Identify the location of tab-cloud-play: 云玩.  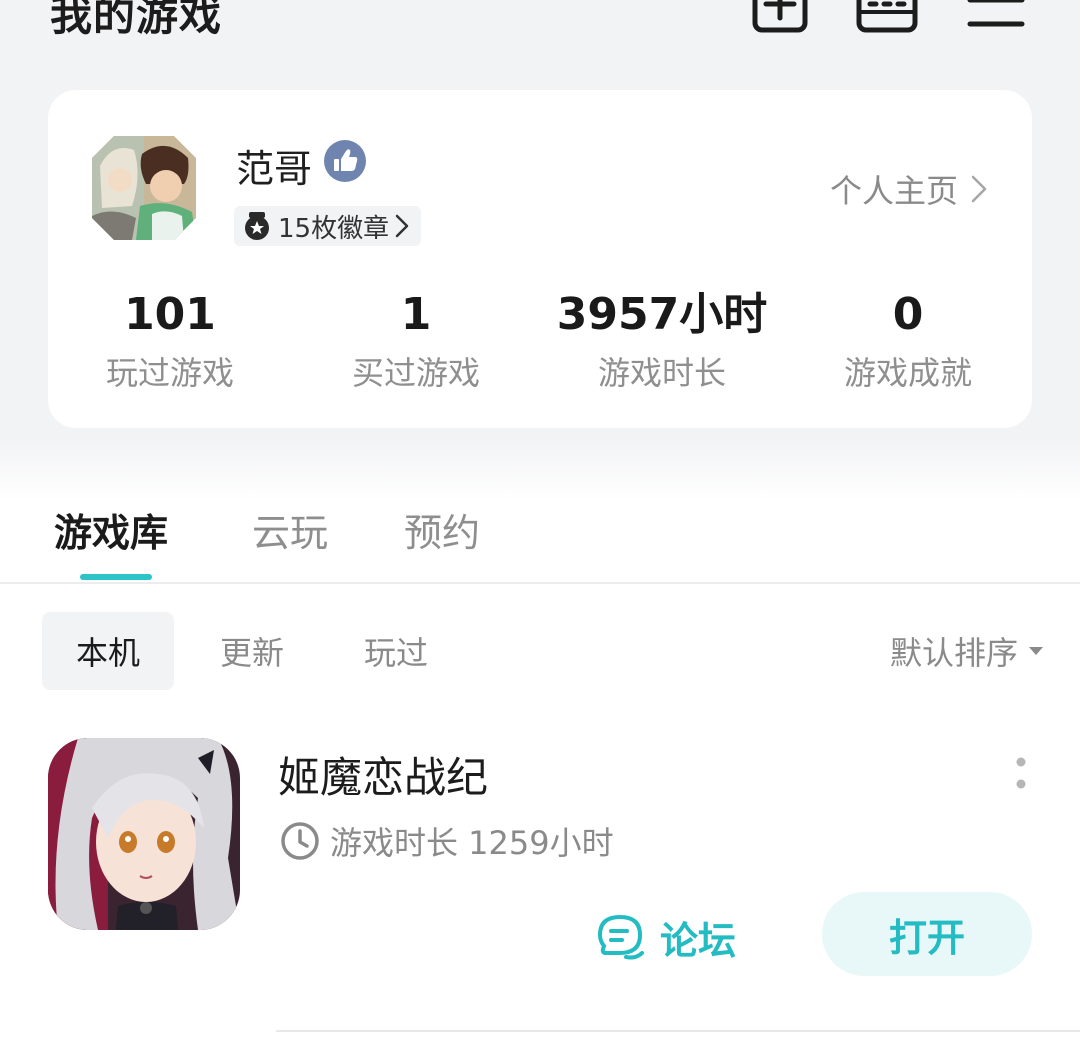
(290, 529).